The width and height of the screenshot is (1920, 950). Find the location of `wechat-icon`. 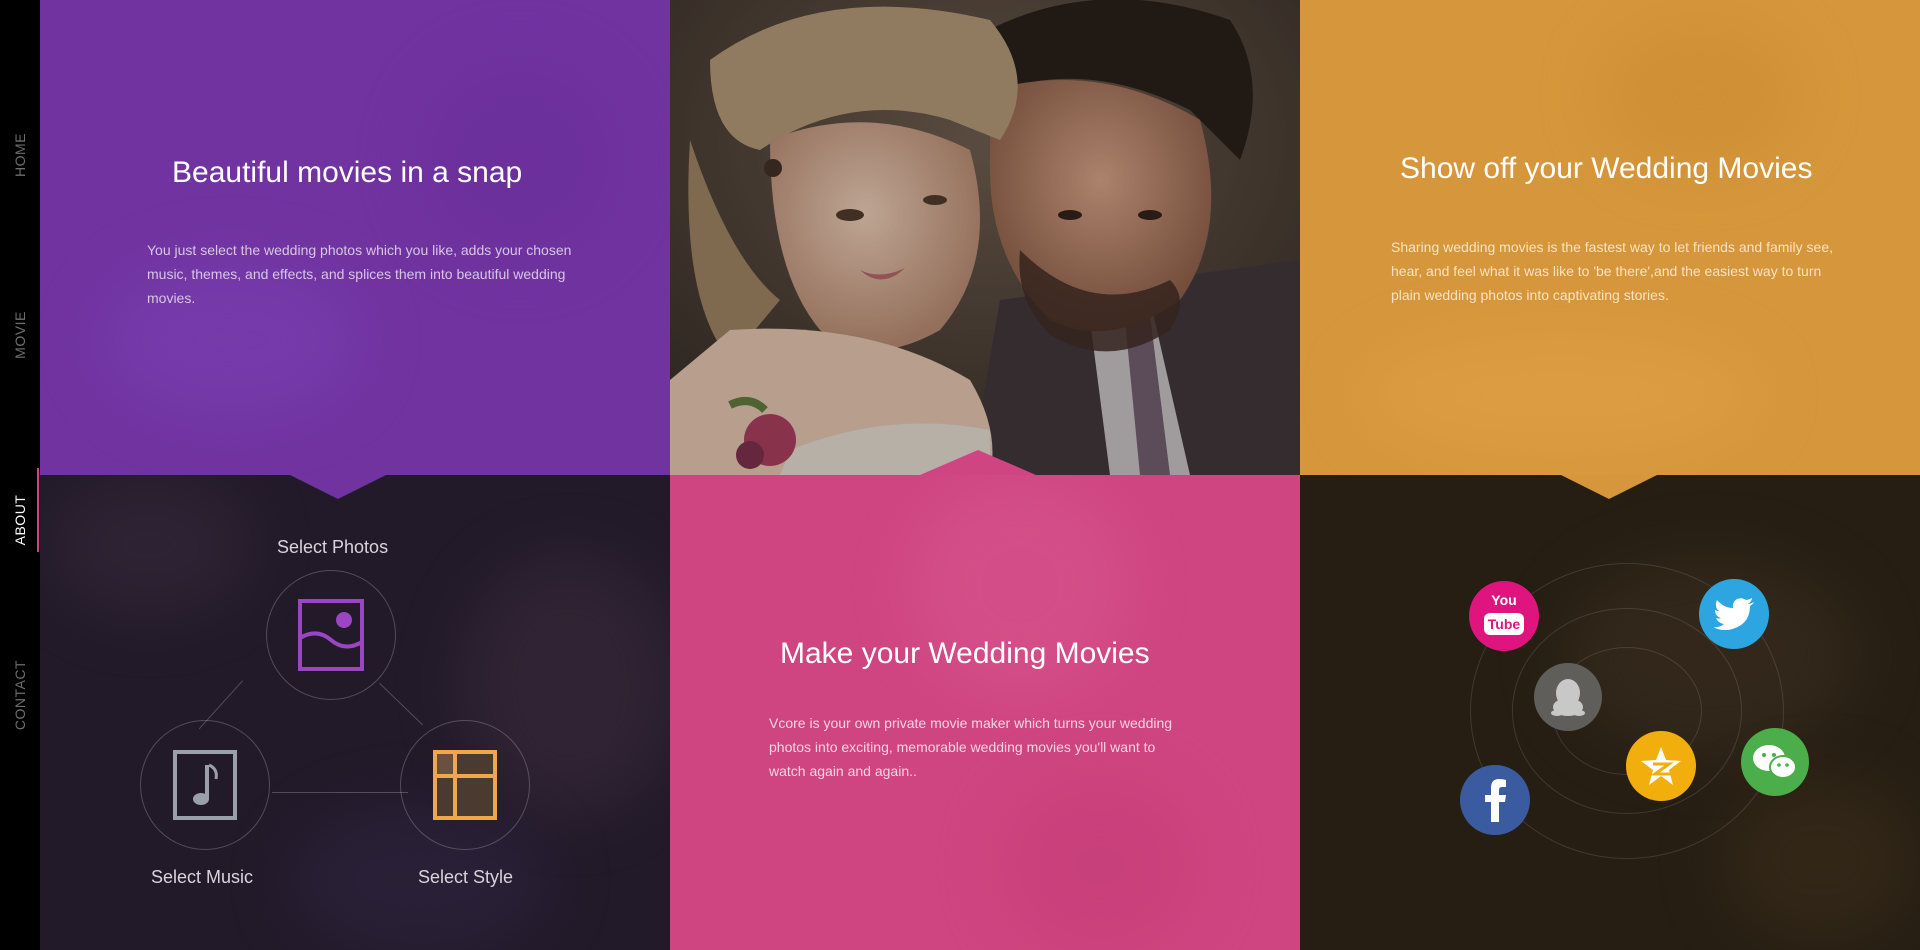

wechat-icon is located at coordinates (1775, 762).